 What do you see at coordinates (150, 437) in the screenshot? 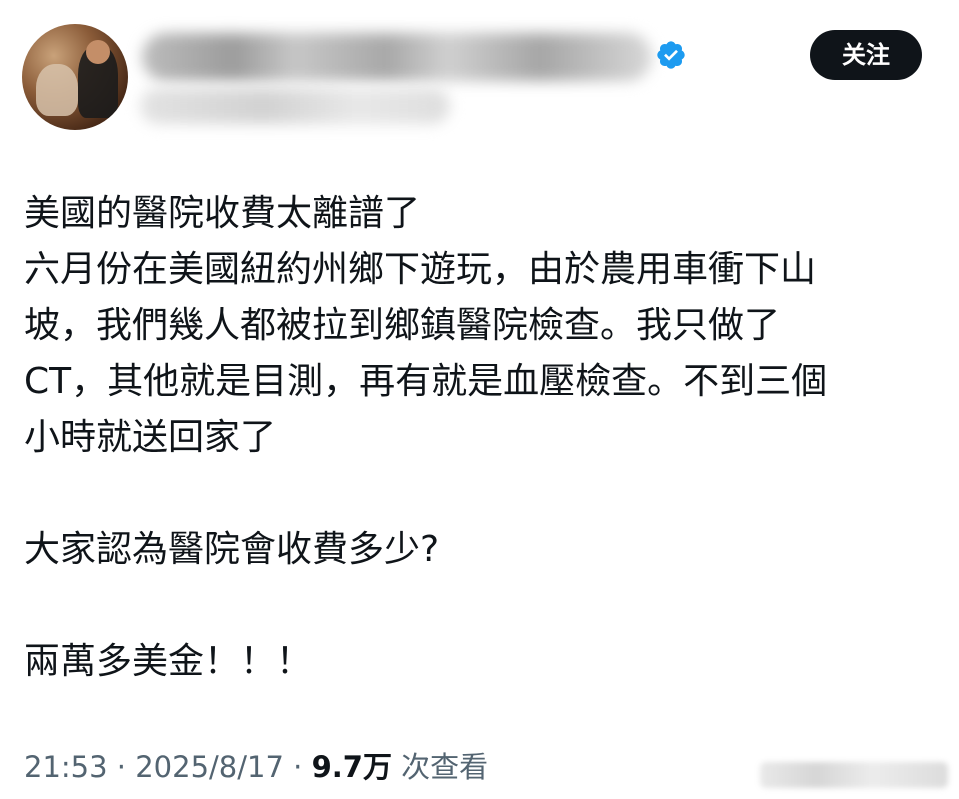
I see `post-line: 小時就送回家了` at bounding box center [150, 437].